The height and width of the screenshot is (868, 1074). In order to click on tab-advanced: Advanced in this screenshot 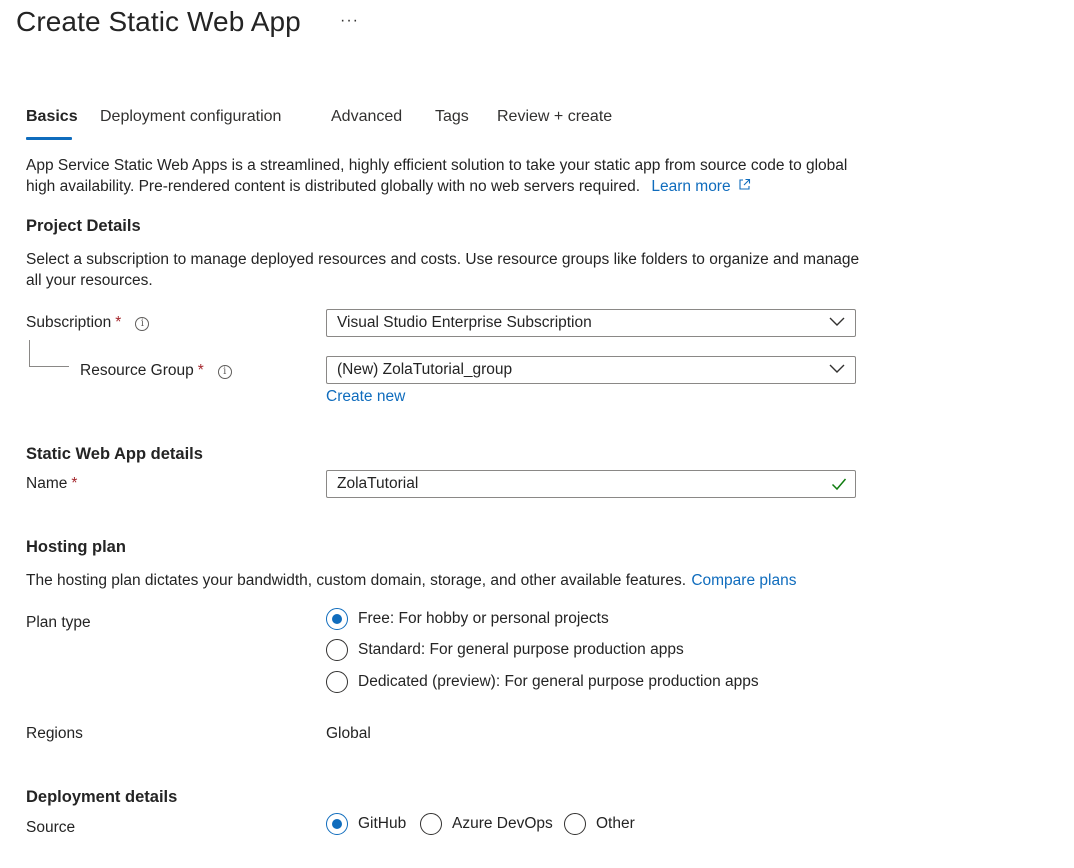, I will do `click(366, 117)`.